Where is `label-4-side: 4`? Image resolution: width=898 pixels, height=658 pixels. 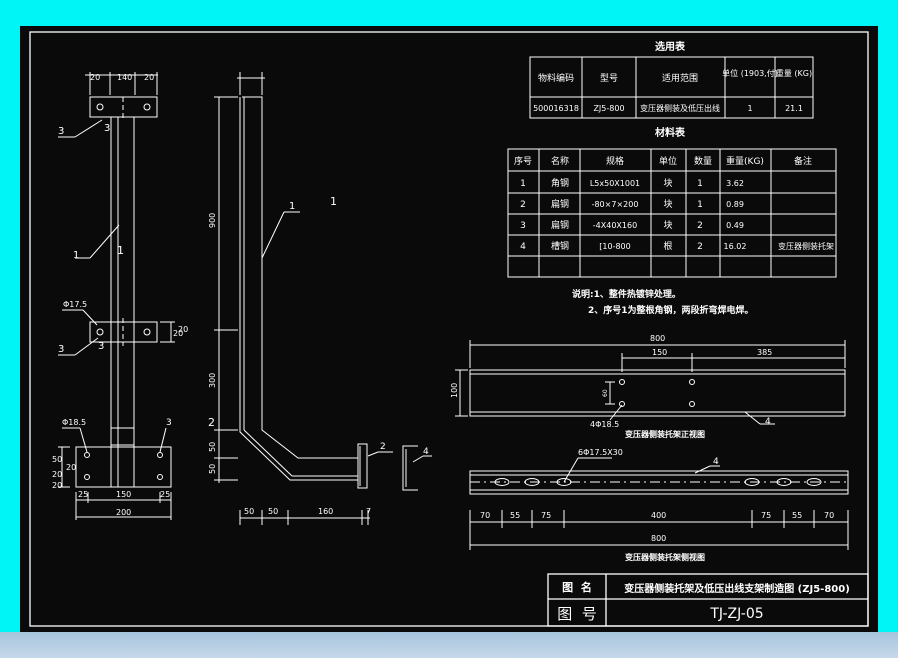 label-4-side: 4 is located at coordinates (716, 462).